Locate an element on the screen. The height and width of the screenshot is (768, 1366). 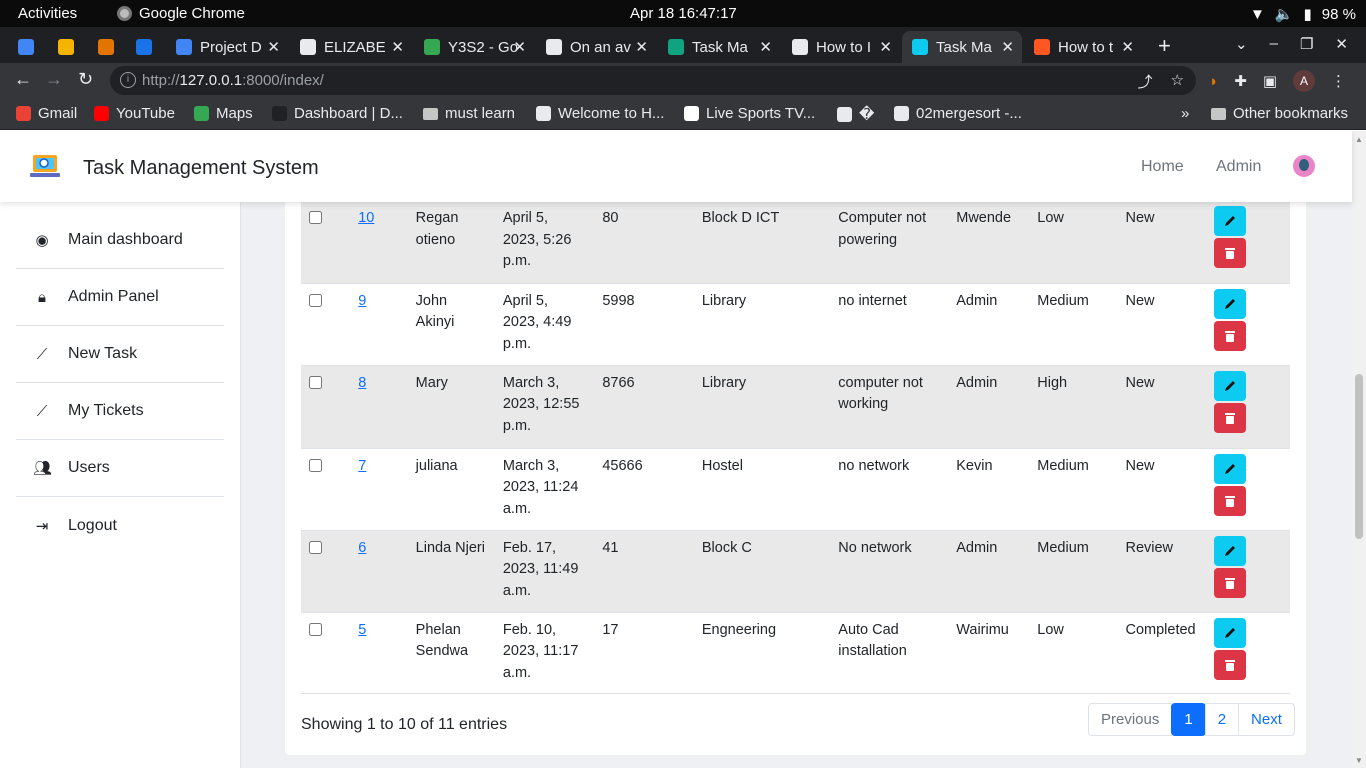
ticket-id-link: 10 is located at coordinates (366, 218).